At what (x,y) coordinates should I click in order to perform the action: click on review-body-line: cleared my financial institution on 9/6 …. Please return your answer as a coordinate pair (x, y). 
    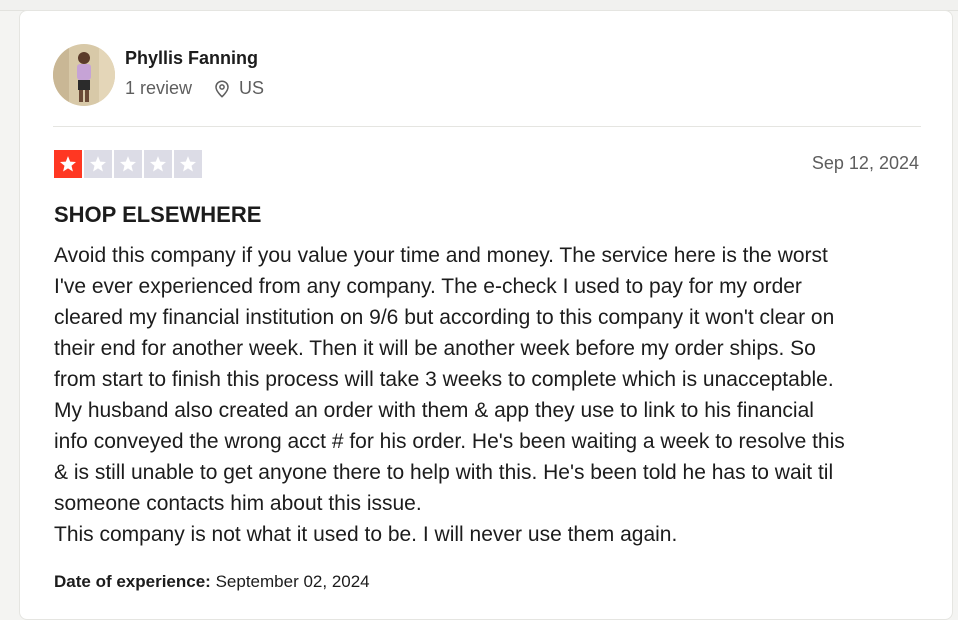
    Looking at the image, I should click on (444, 317).